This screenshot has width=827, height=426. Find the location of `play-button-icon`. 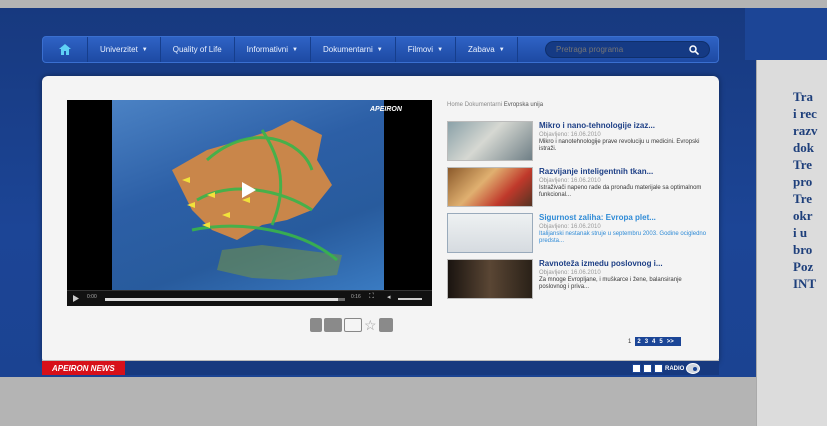

play-button-icon is located at coordinates (76, 298).